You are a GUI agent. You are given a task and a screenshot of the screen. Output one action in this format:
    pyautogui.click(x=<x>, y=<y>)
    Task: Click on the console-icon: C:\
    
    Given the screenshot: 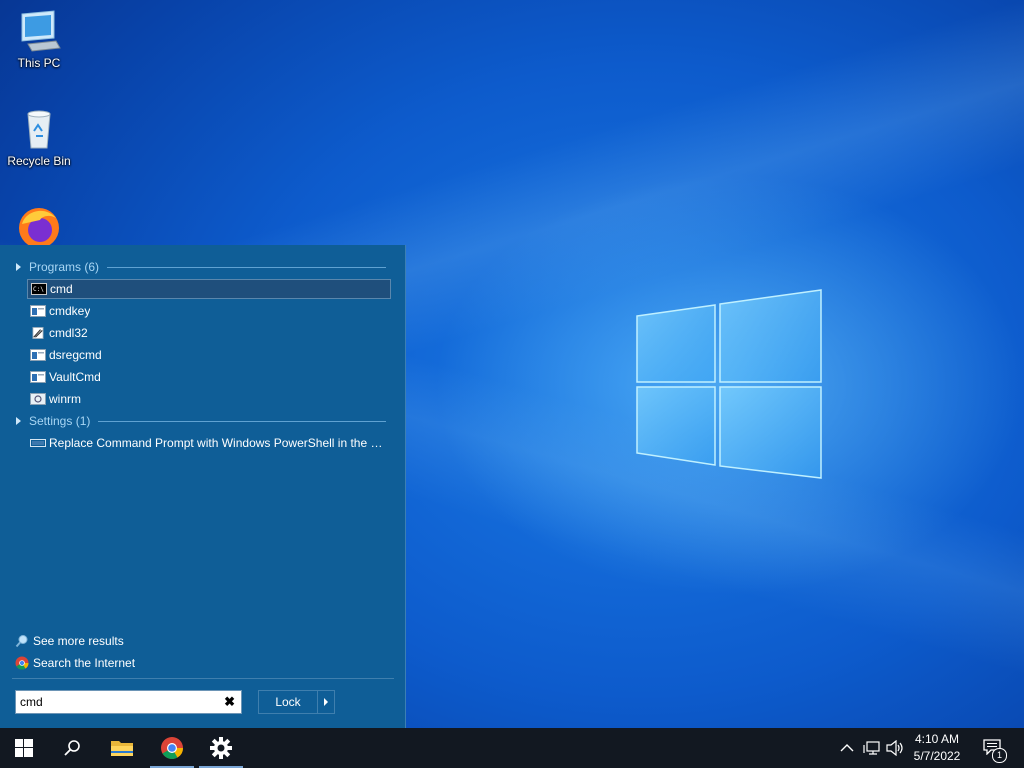 What is the action you would take?
    pyautogui.click(x=39, y=289)
    